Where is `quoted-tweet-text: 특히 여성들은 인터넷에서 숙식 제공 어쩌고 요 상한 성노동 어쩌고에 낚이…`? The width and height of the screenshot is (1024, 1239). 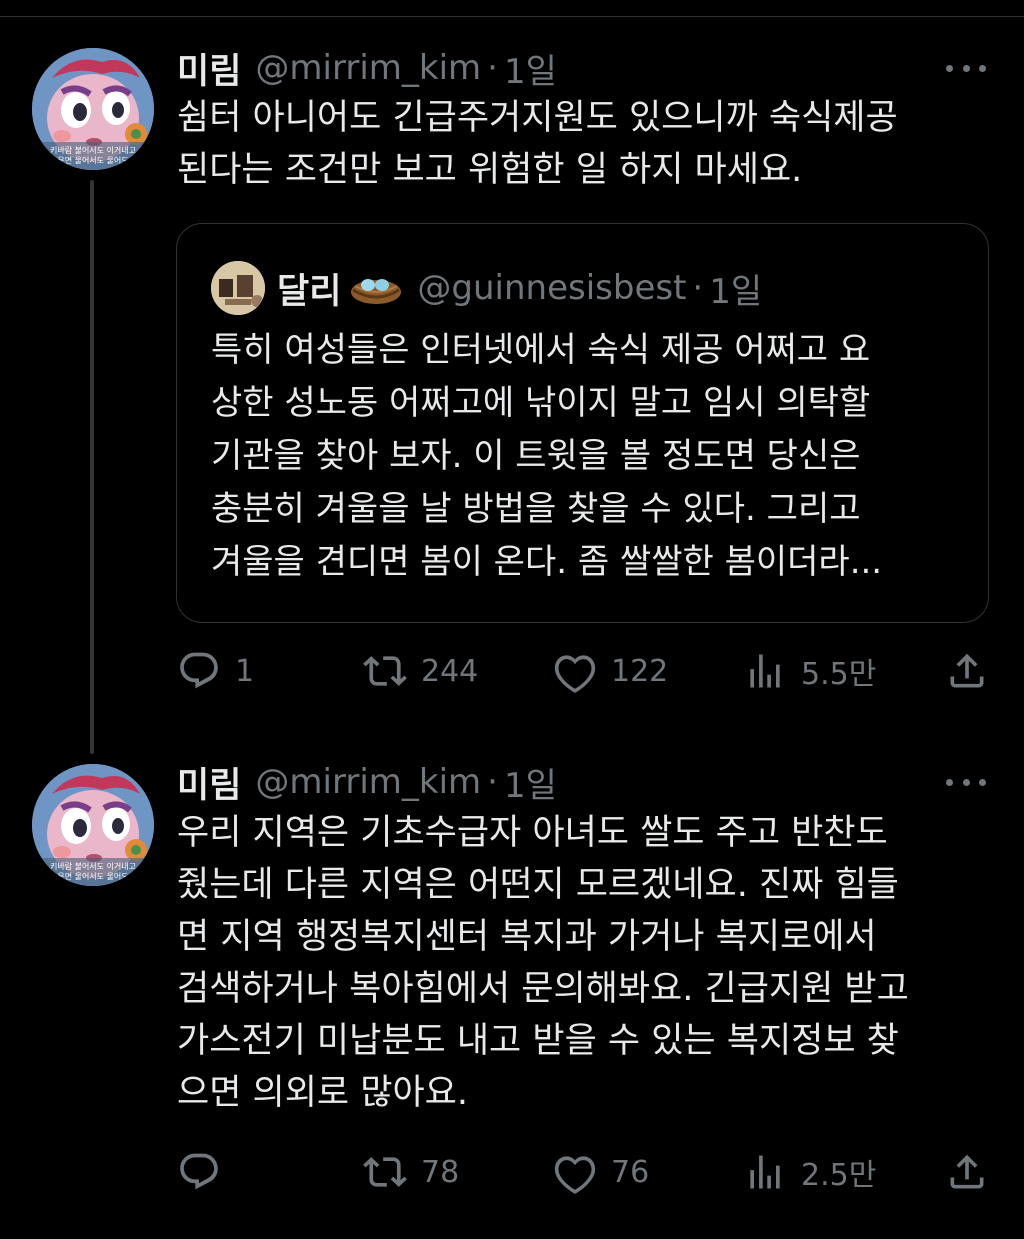 quoted-tweet-text: 특히 여성들은 인터넷에서 숙식 제공 어쩌고 요 상한 성노동 어쩌고에 낚이… is located at coordinates (547, 456).